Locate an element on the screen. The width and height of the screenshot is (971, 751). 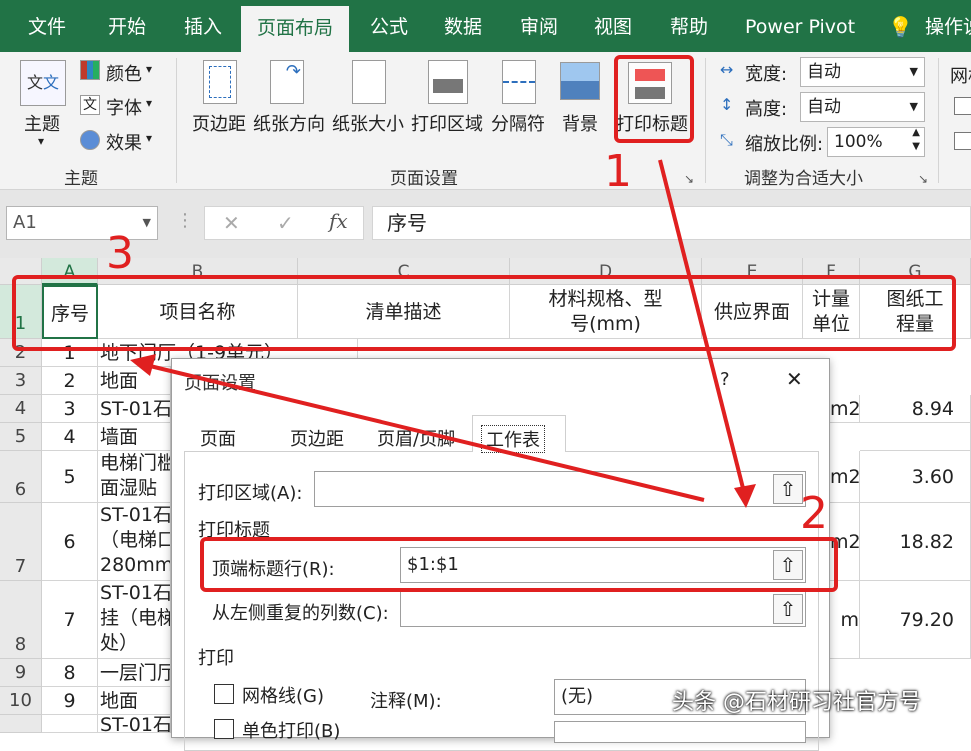
watermark: 头条 @石材研习社官方号 is located at coordinates (796, 702).